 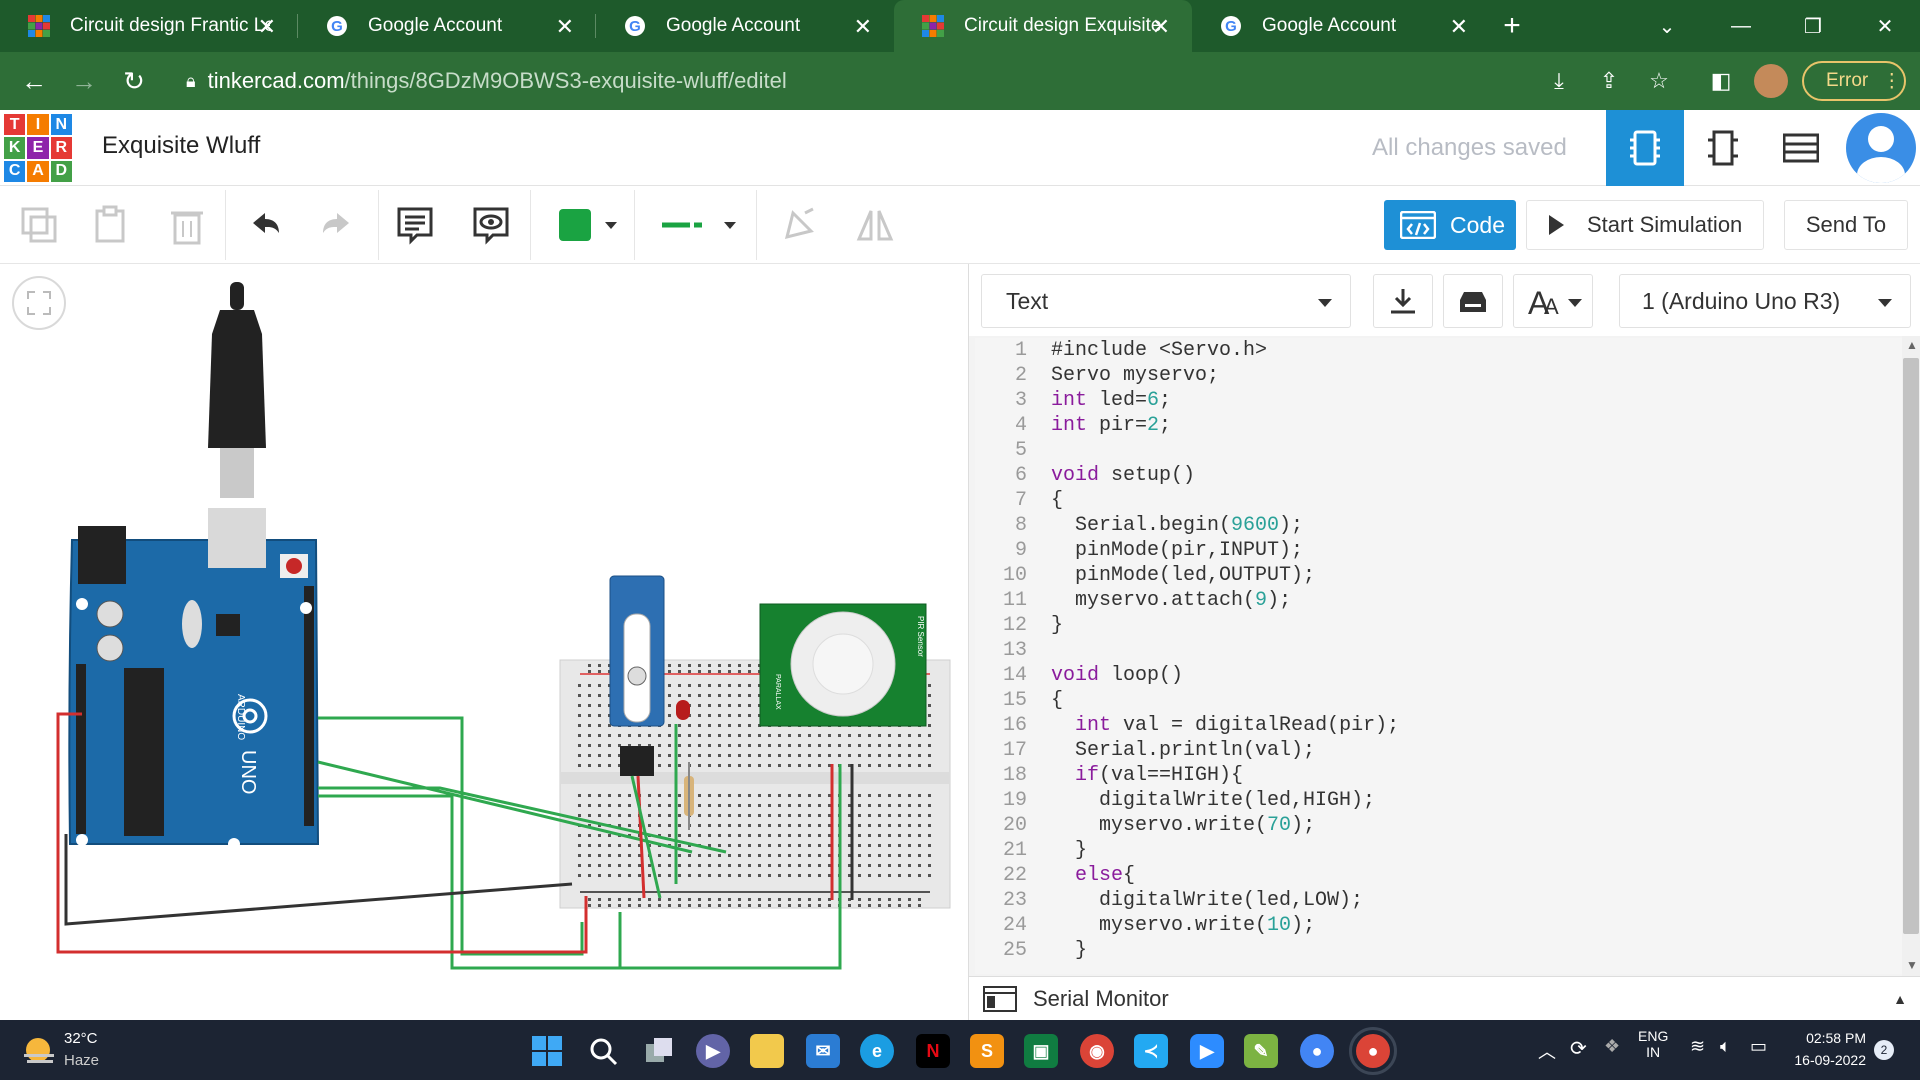 I want to click on send-to-button: Send To, so click(x=1846, y=225).